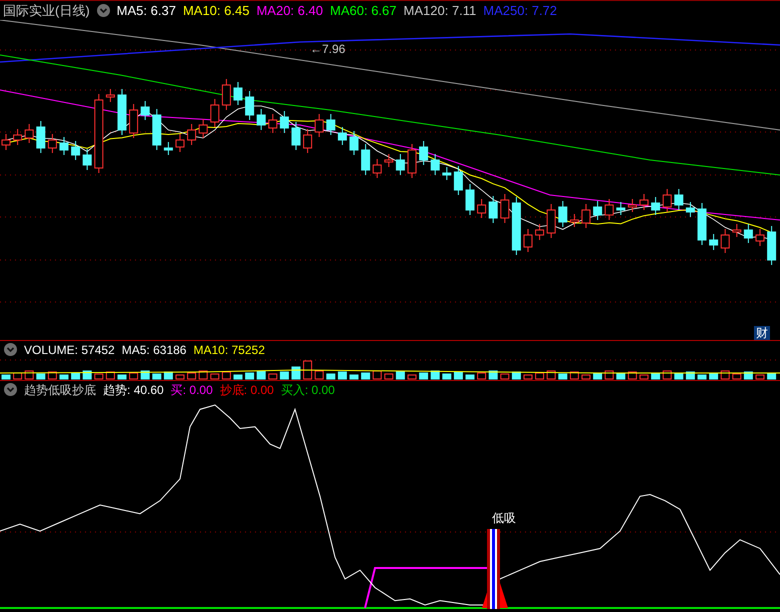 The height and width of the screenshot is (612, 780). What do you see at coordinates (191, 390) in the screenshot?
I see `indicator-value: 买: 0.00` at bounding box center [191, 390].